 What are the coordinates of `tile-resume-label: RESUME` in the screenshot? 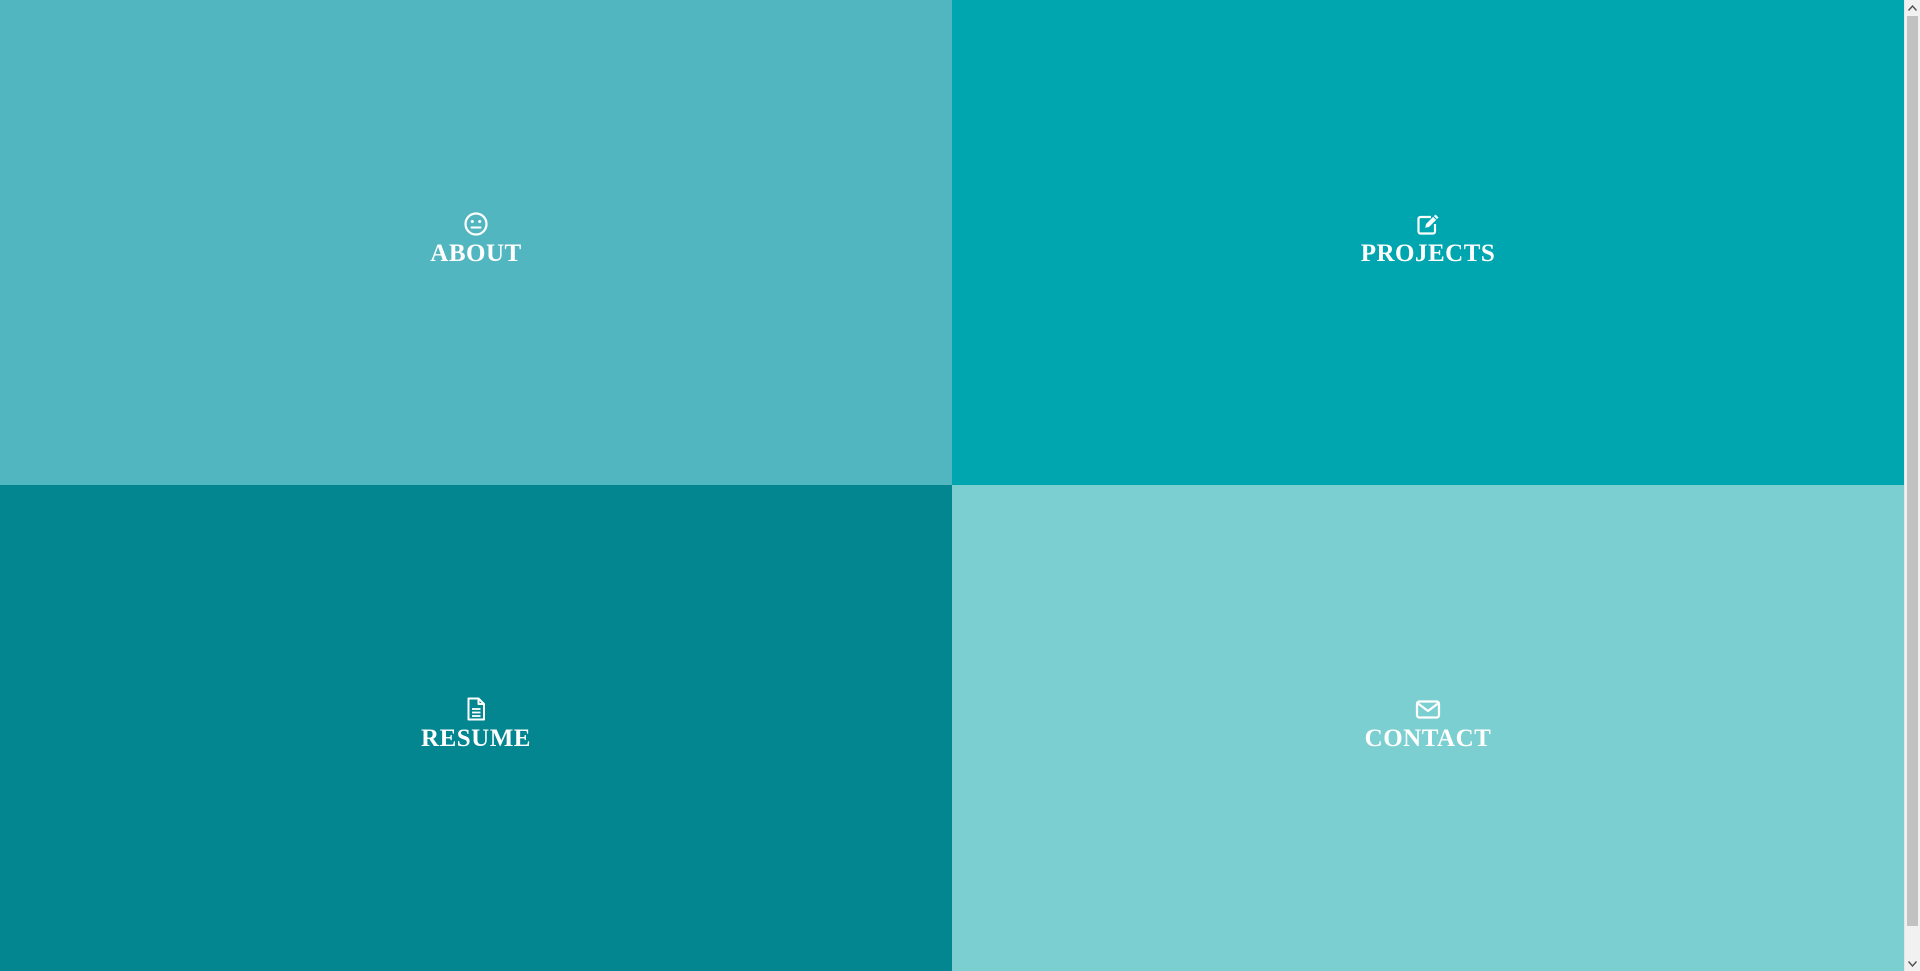 It's located at (476, 739).